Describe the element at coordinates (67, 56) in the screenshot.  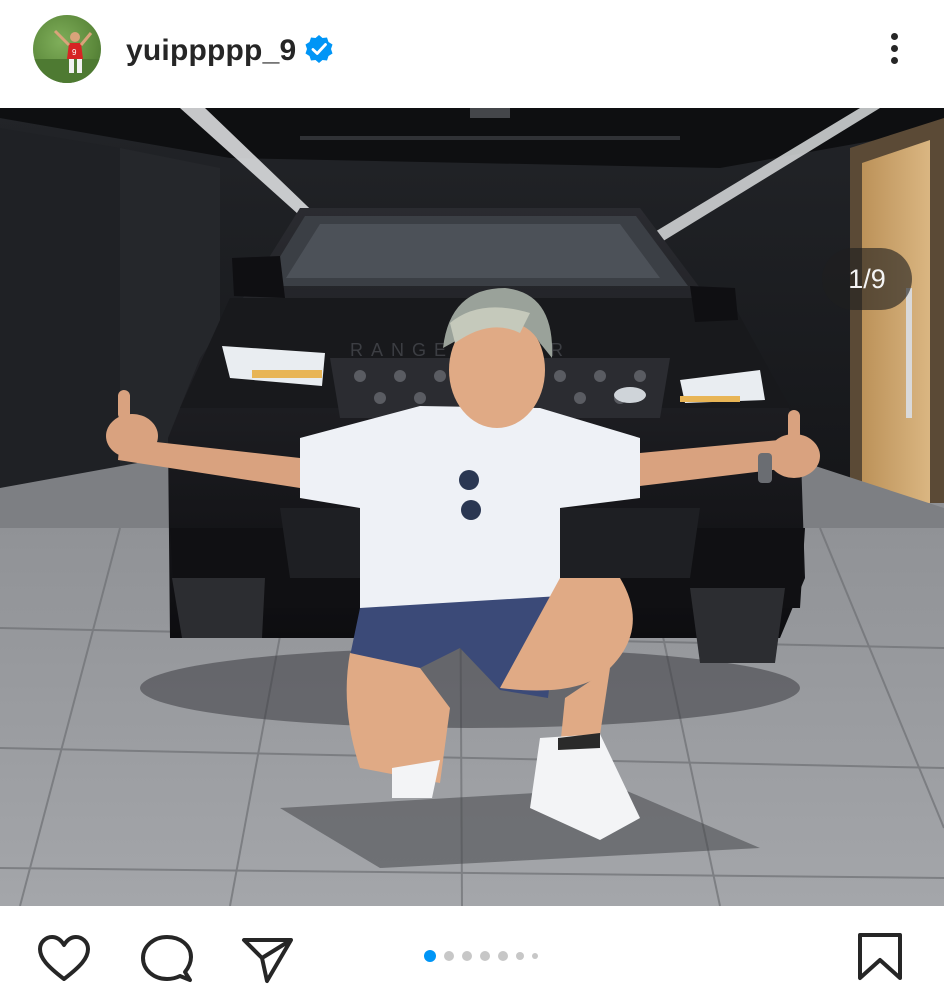
I see `avatar-photo: 9` at that location.